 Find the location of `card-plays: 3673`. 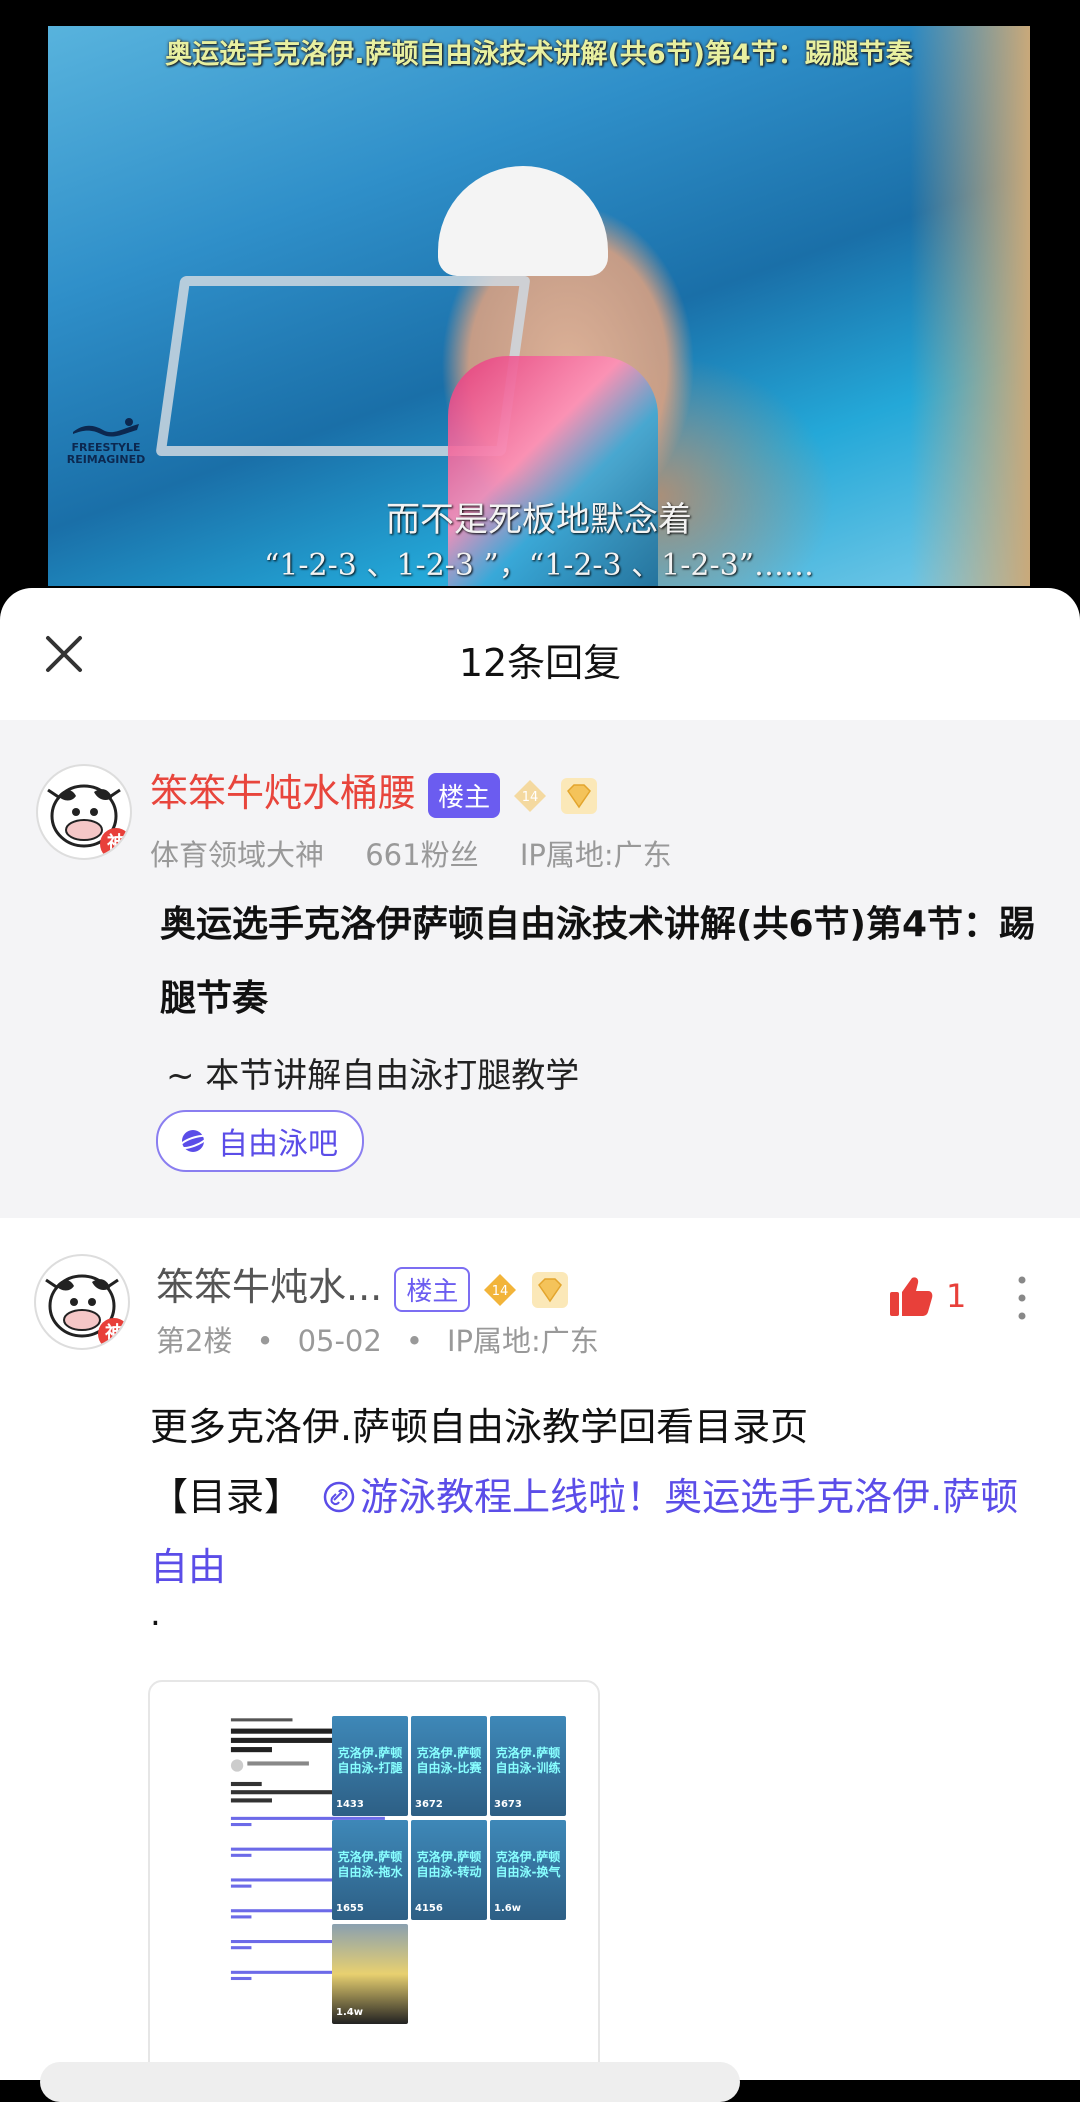

card-plays: 3673 is located at coordinates (508, 1804).